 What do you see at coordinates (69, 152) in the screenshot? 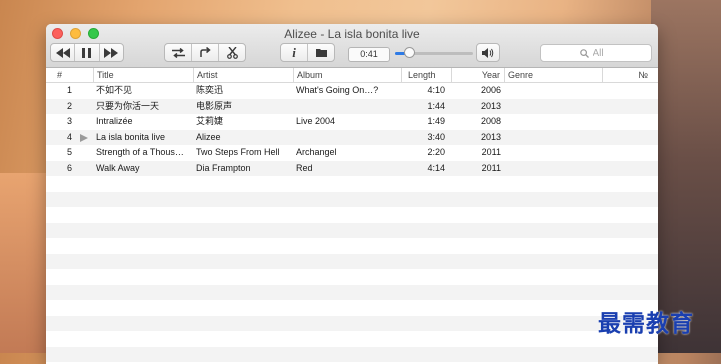
I see `track-number: 5` at bounding box center [69, 152].